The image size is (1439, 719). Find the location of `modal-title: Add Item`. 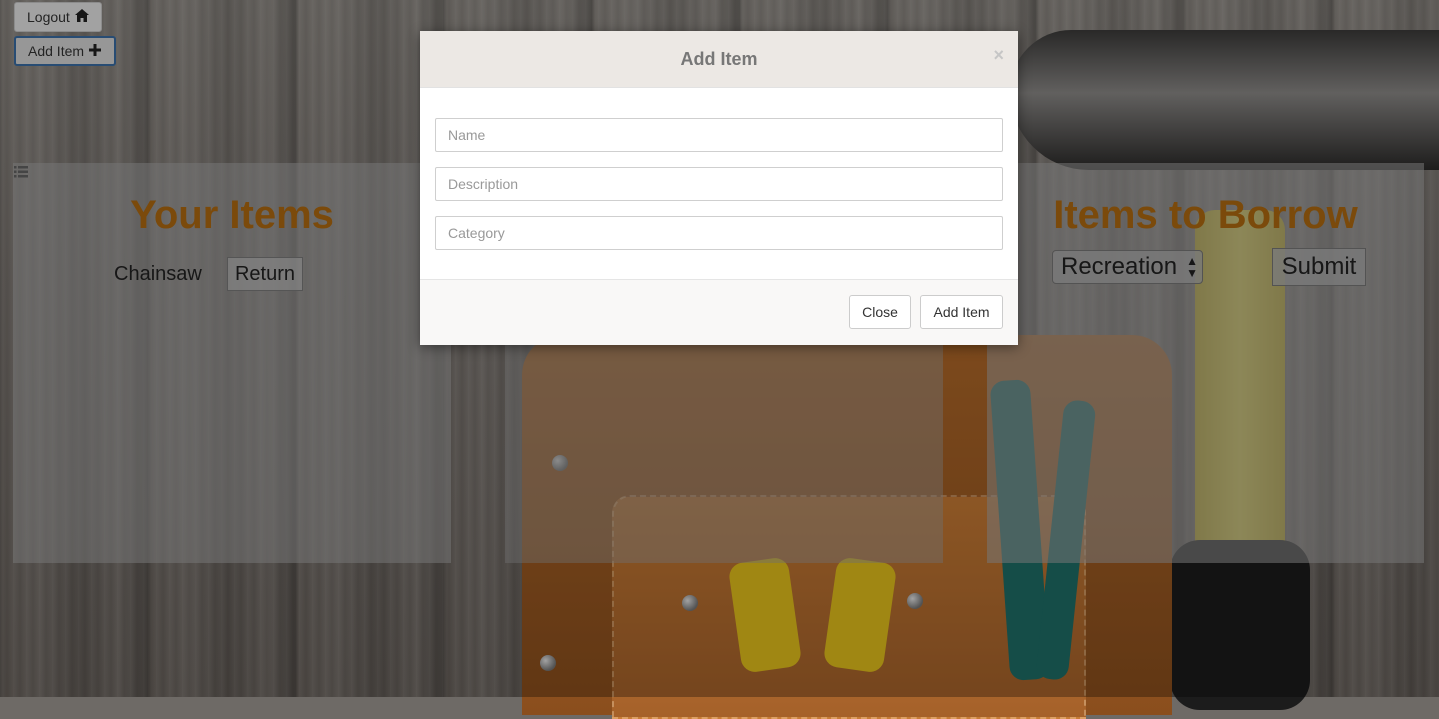

modal-title: Add Item is located at coordinates (719, 58).